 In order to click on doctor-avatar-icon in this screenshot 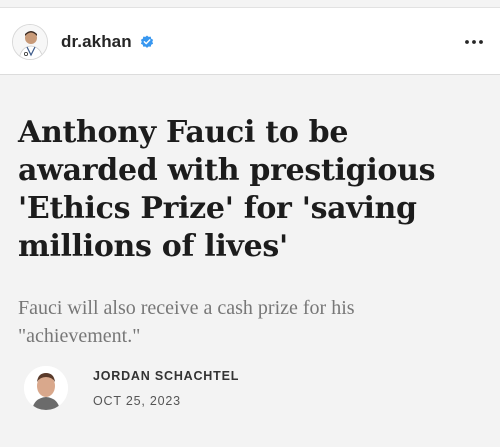, I will do `click(30, 42)`.